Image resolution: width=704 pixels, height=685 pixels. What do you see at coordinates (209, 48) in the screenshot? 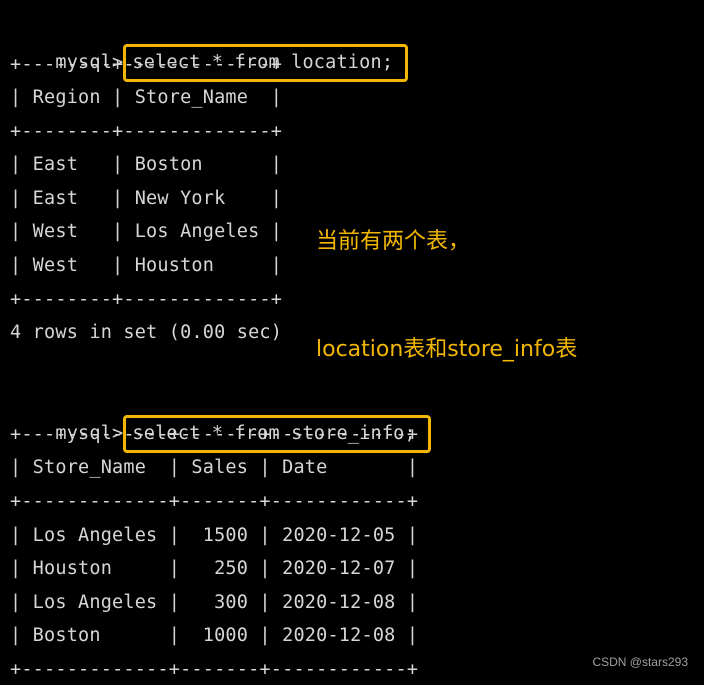
I see `command-line-1: mysql> select * from location;` at bounding box center [209, 48].